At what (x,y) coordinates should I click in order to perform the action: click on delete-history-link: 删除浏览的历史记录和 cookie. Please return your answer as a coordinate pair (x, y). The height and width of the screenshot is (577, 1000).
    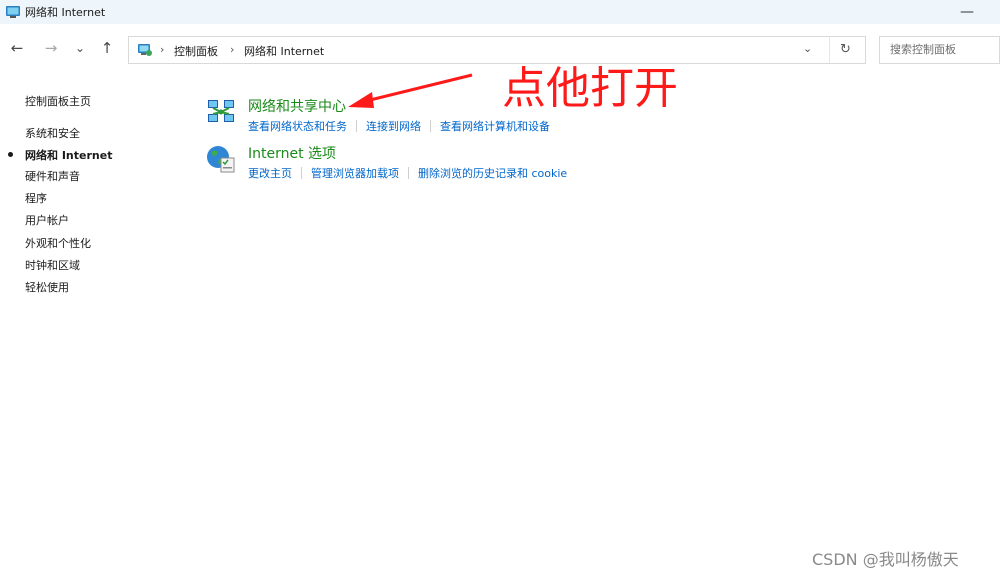
    Looking at the image, I should click on (492, 173).